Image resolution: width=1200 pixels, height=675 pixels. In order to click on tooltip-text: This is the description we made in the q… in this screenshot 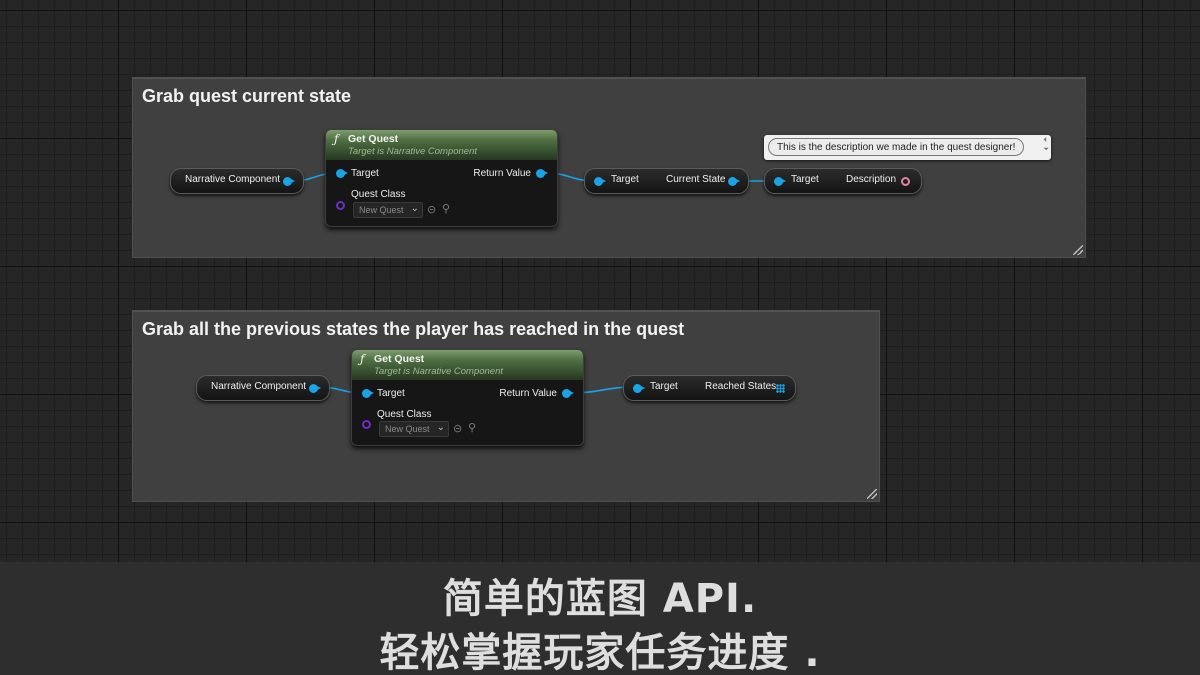, I will do `click(896, 147)`.